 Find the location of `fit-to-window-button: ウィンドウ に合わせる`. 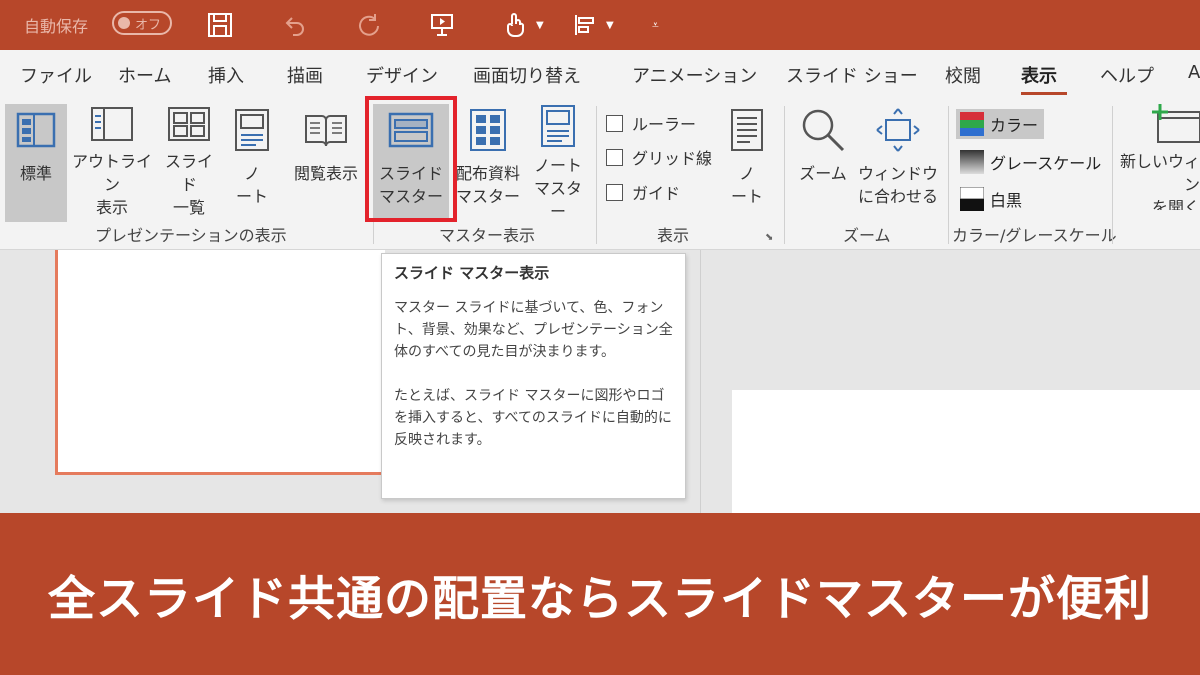

fit-to-window-button: ウィンドウ に合わせる is located at coordinates (898, 157).